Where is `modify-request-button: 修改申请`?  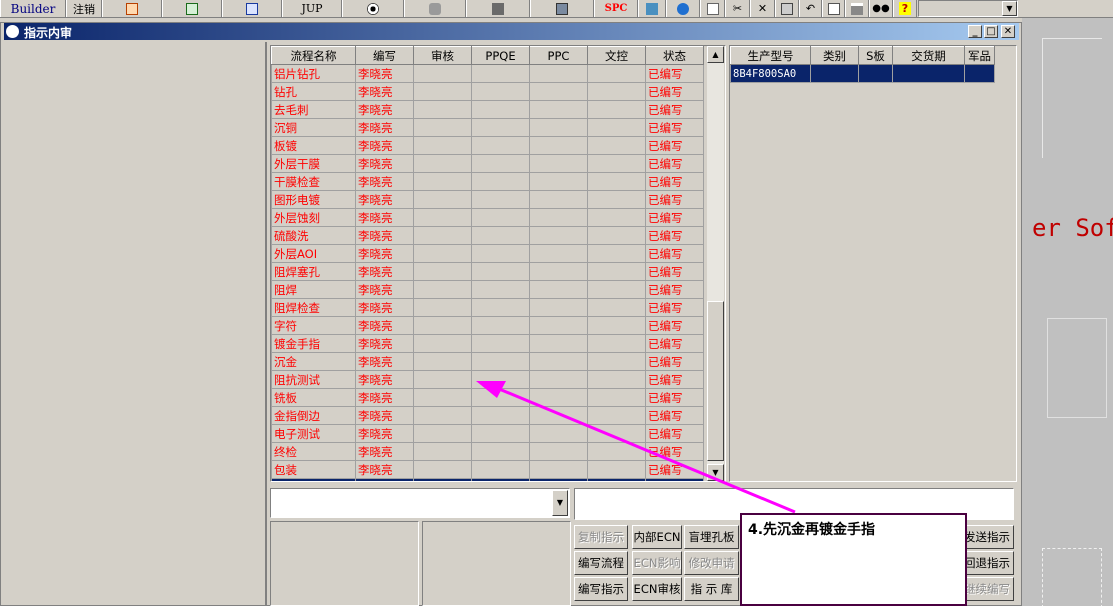 modify-request-button: 修改申请 is located at coordinates (711, 563).